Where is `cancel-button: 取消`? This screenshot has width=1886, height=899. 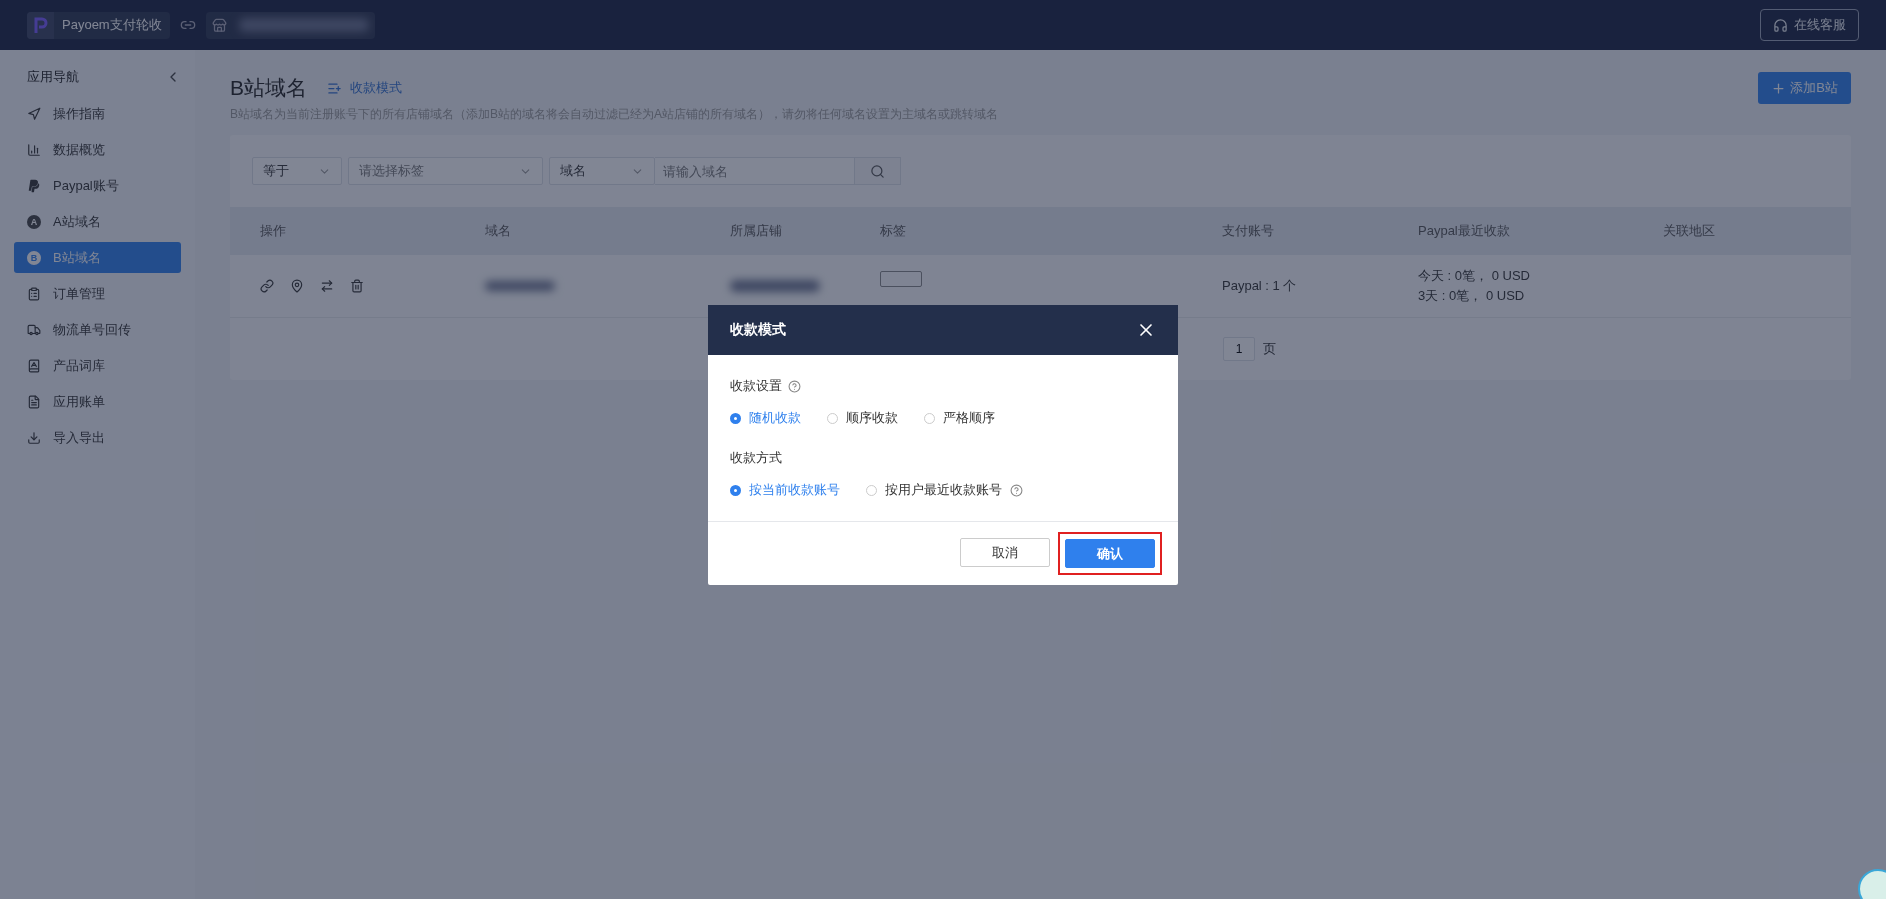
cancel-button: 取消 is located at coordinates (1005, 552).